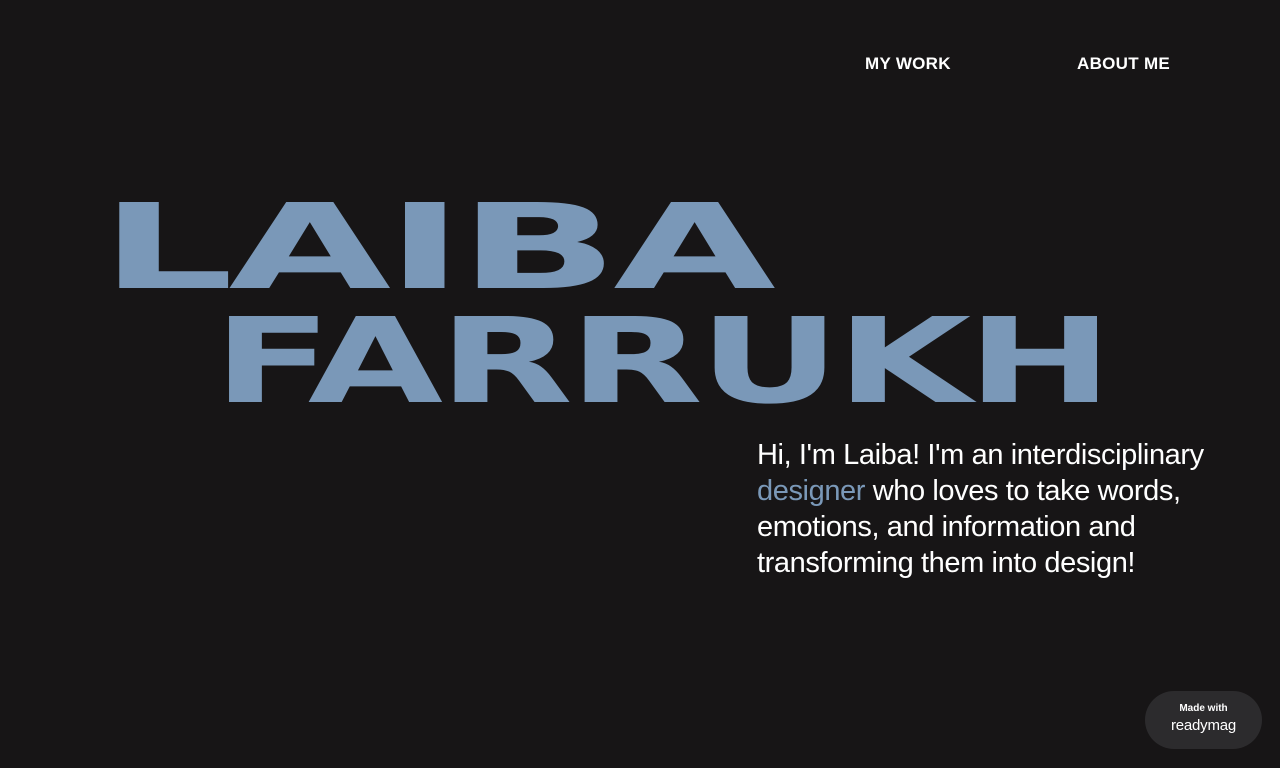 Image resolution: width=1280 pixels, height=768 pixels. Describe the element at coordinates (908, 64) in the screenshot. I see `nav-my-work-link: MY WORK` at that location.